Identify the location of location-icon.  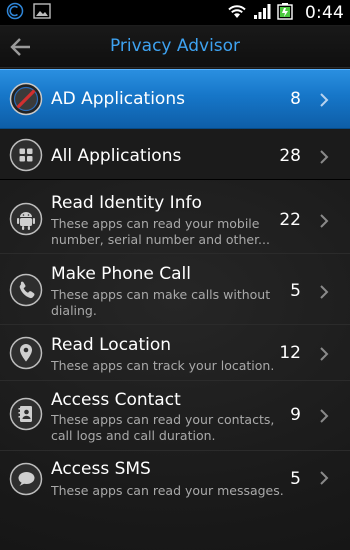
(26, 353).